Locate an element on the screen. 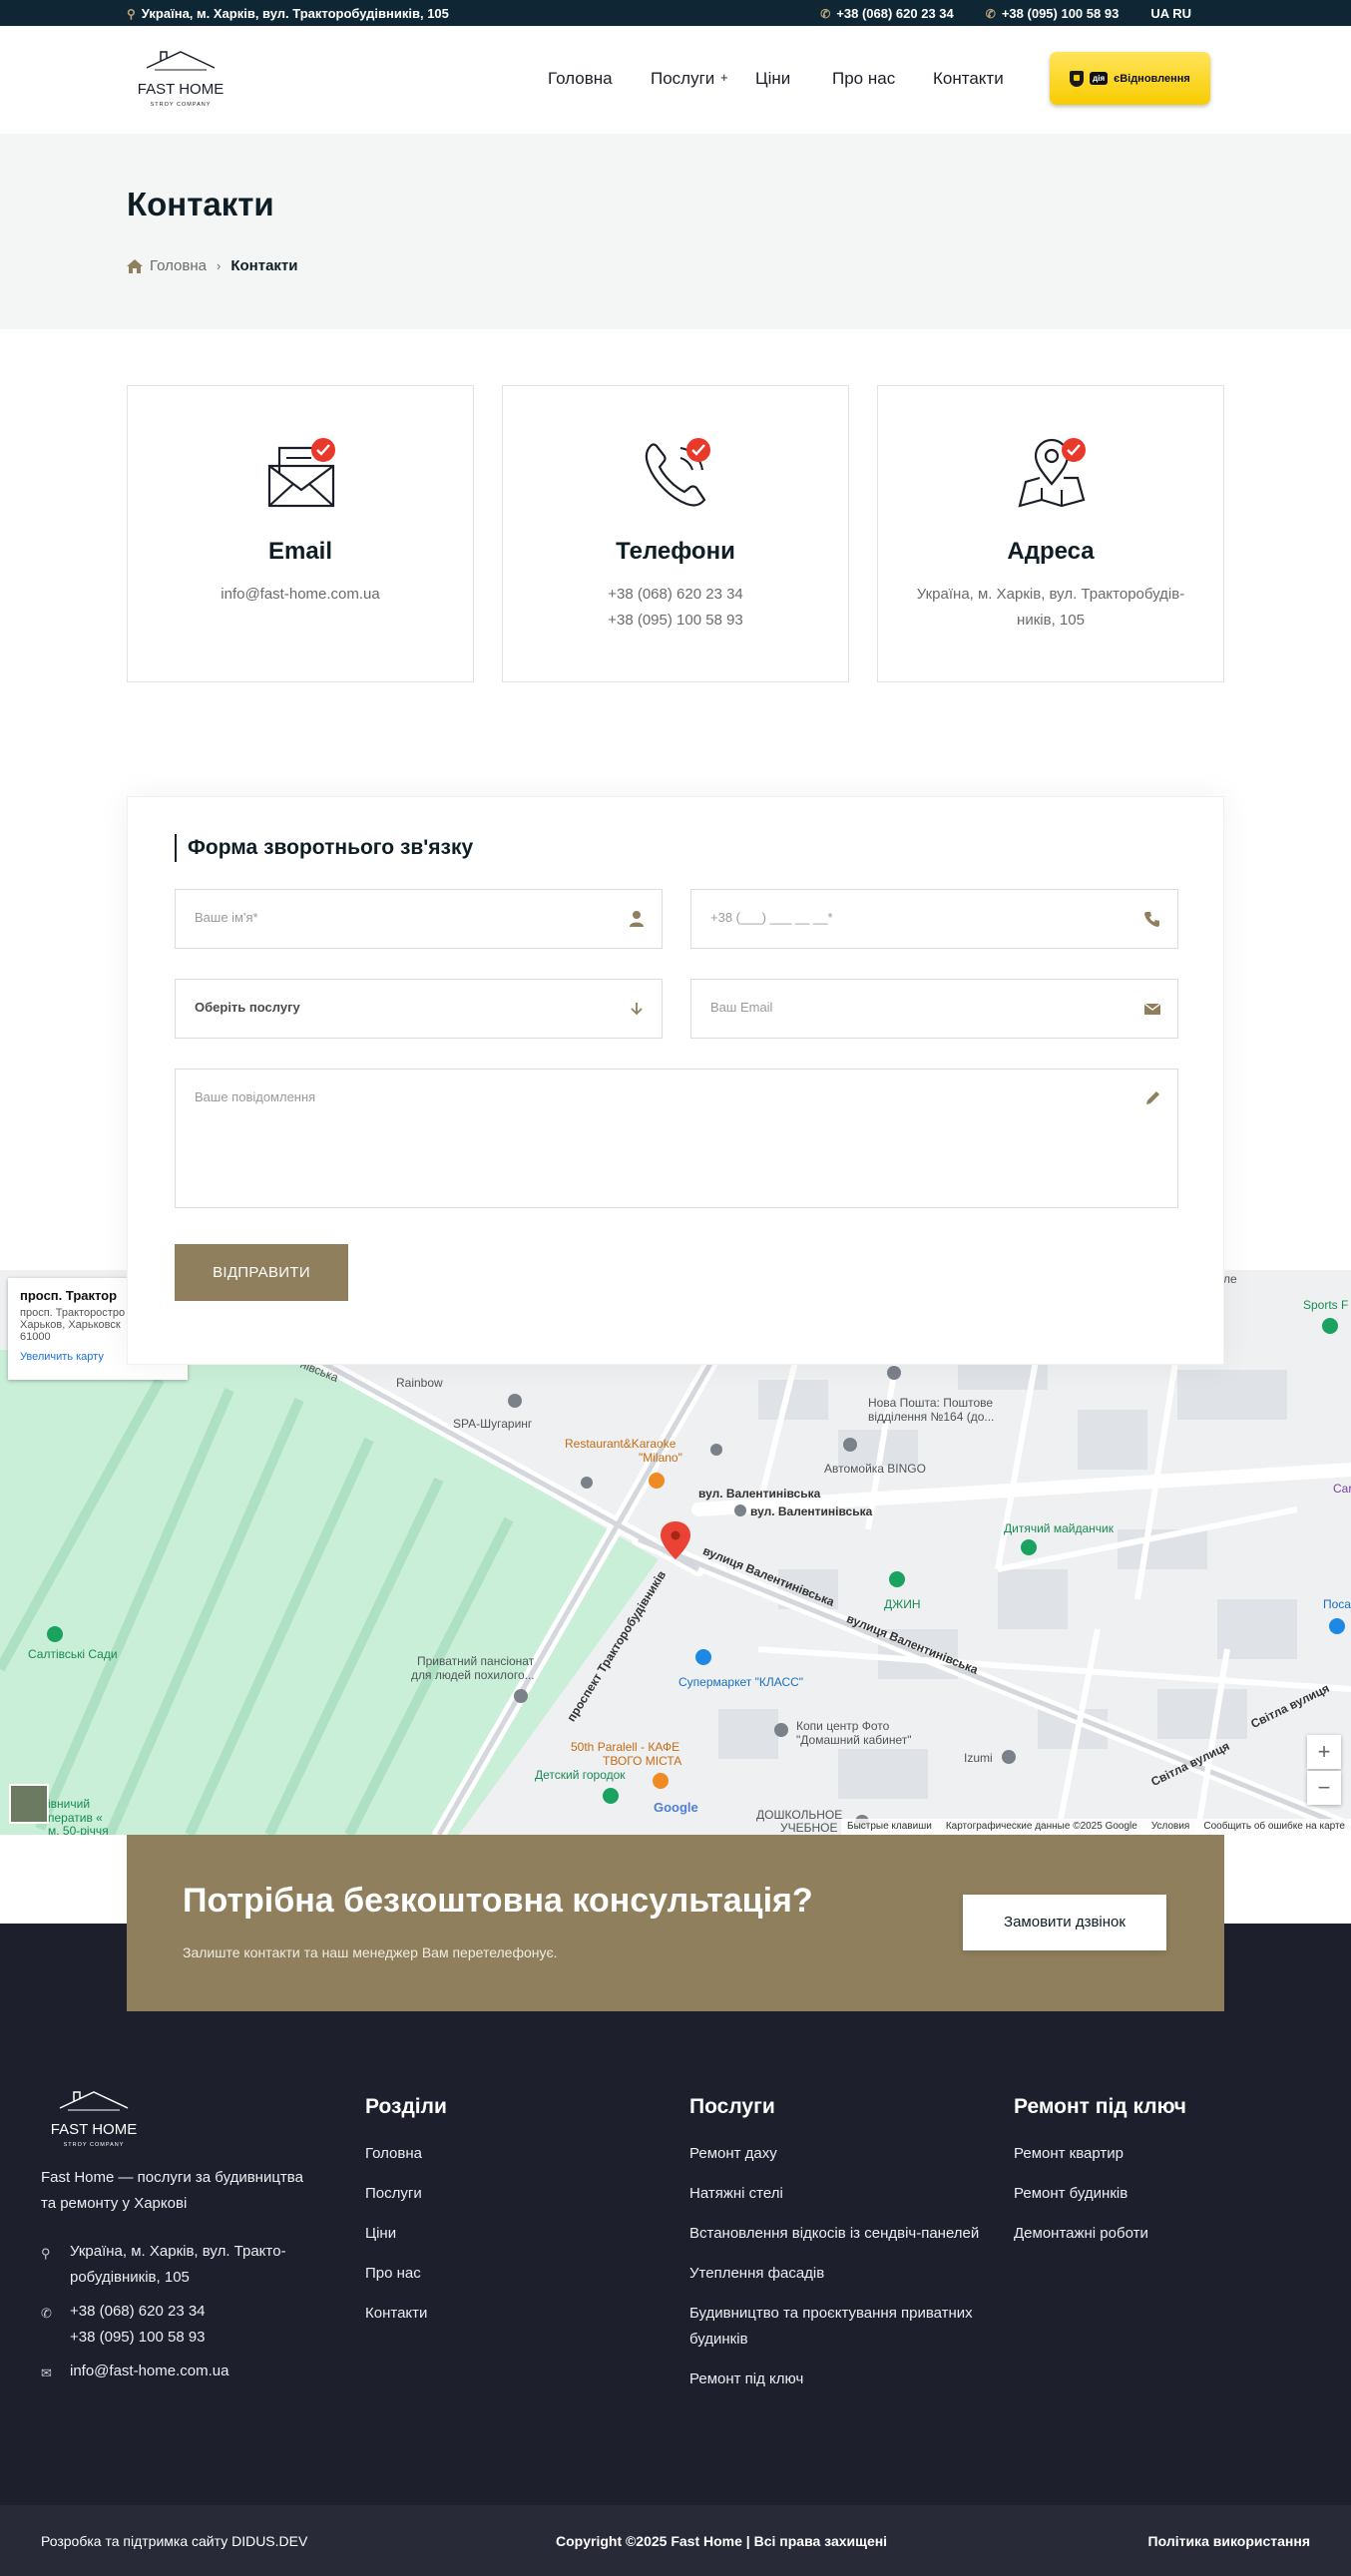  footer-link: Натяжні стелі is located at coordinates (839, 2194).